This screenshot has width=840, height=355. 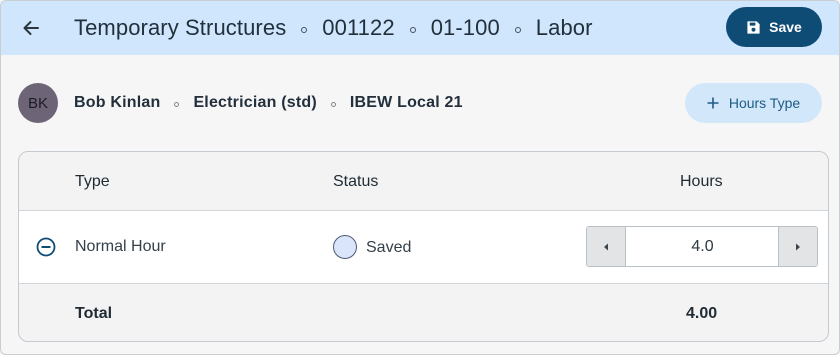 I want to click on breadcrumb-job-number: 001122, so click(x=358, y=27).